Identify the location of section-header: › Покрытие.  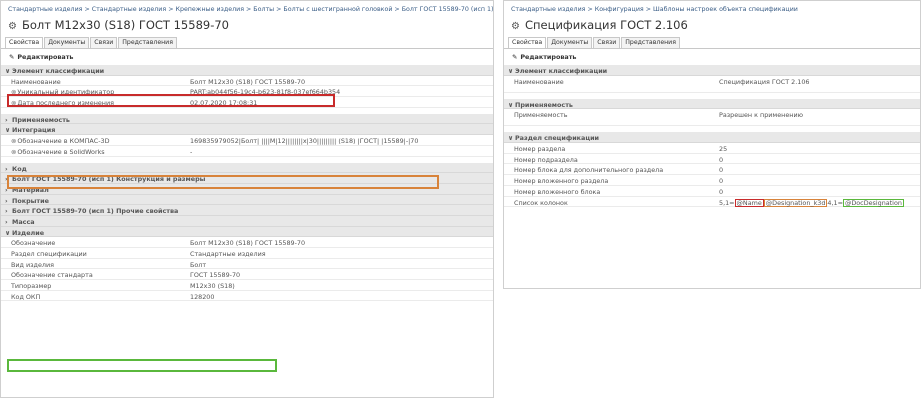
(247, 200).